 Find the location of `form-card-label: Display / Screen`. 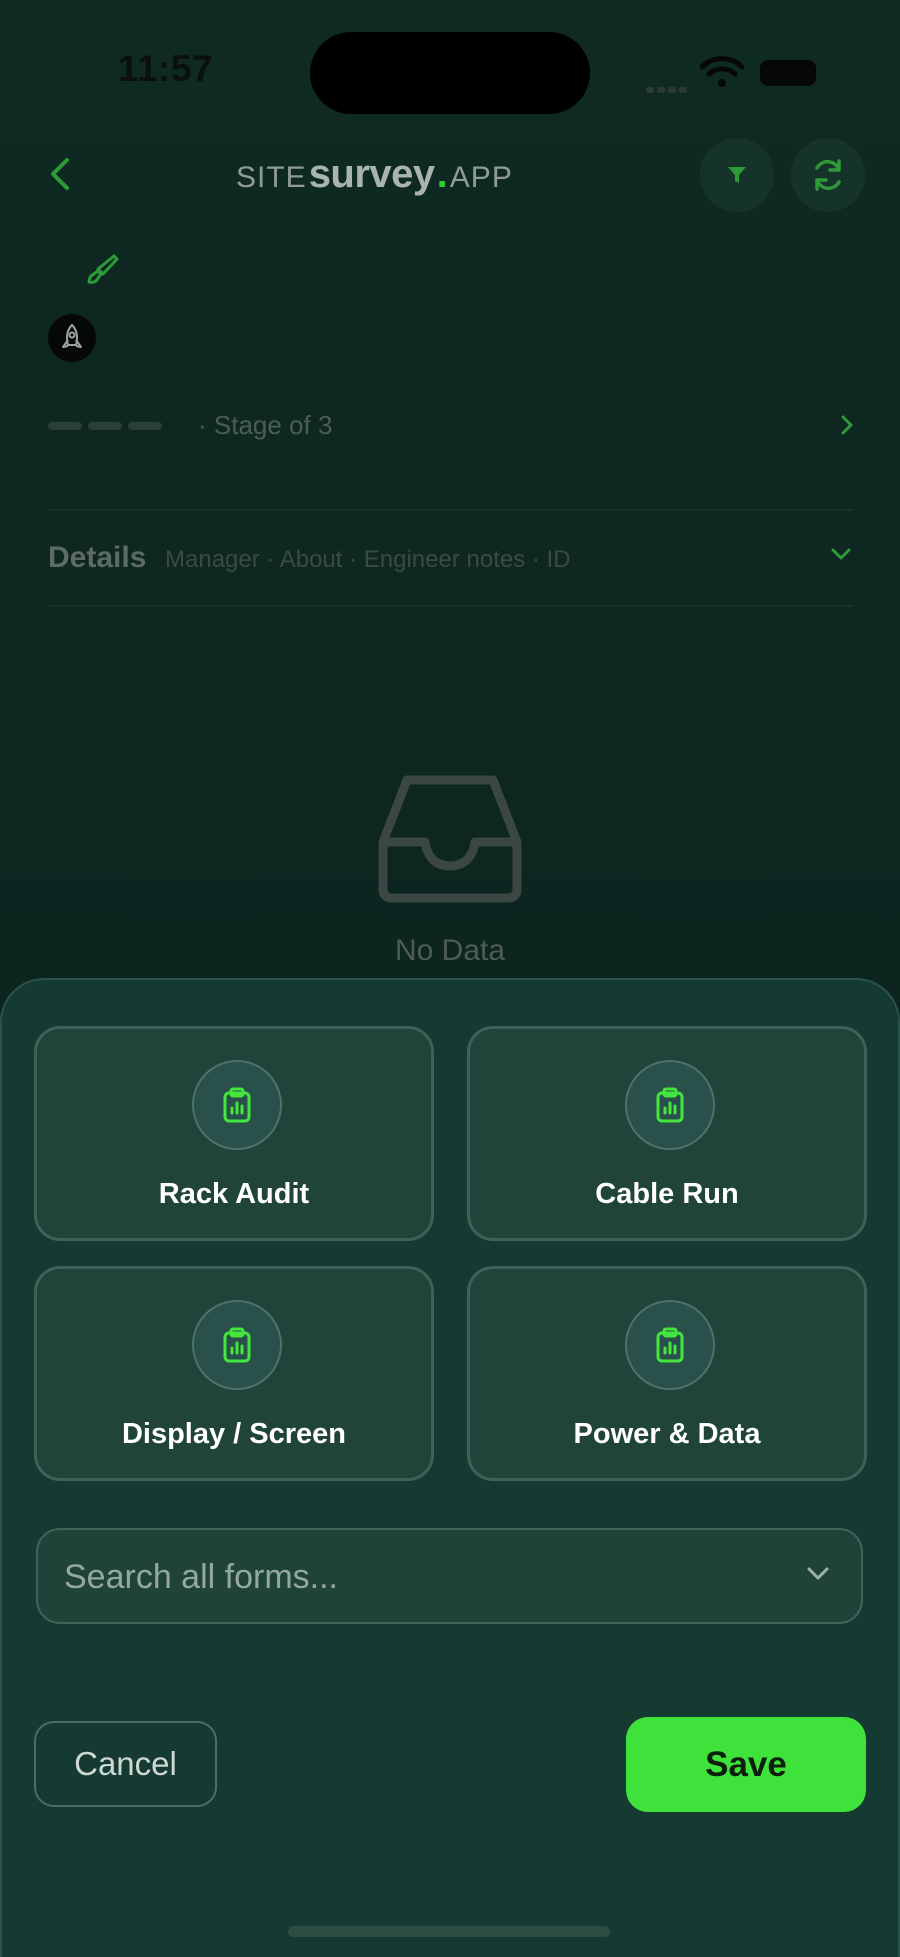

form-card-label: Display / Screen is located at coordinates (234, 1434).